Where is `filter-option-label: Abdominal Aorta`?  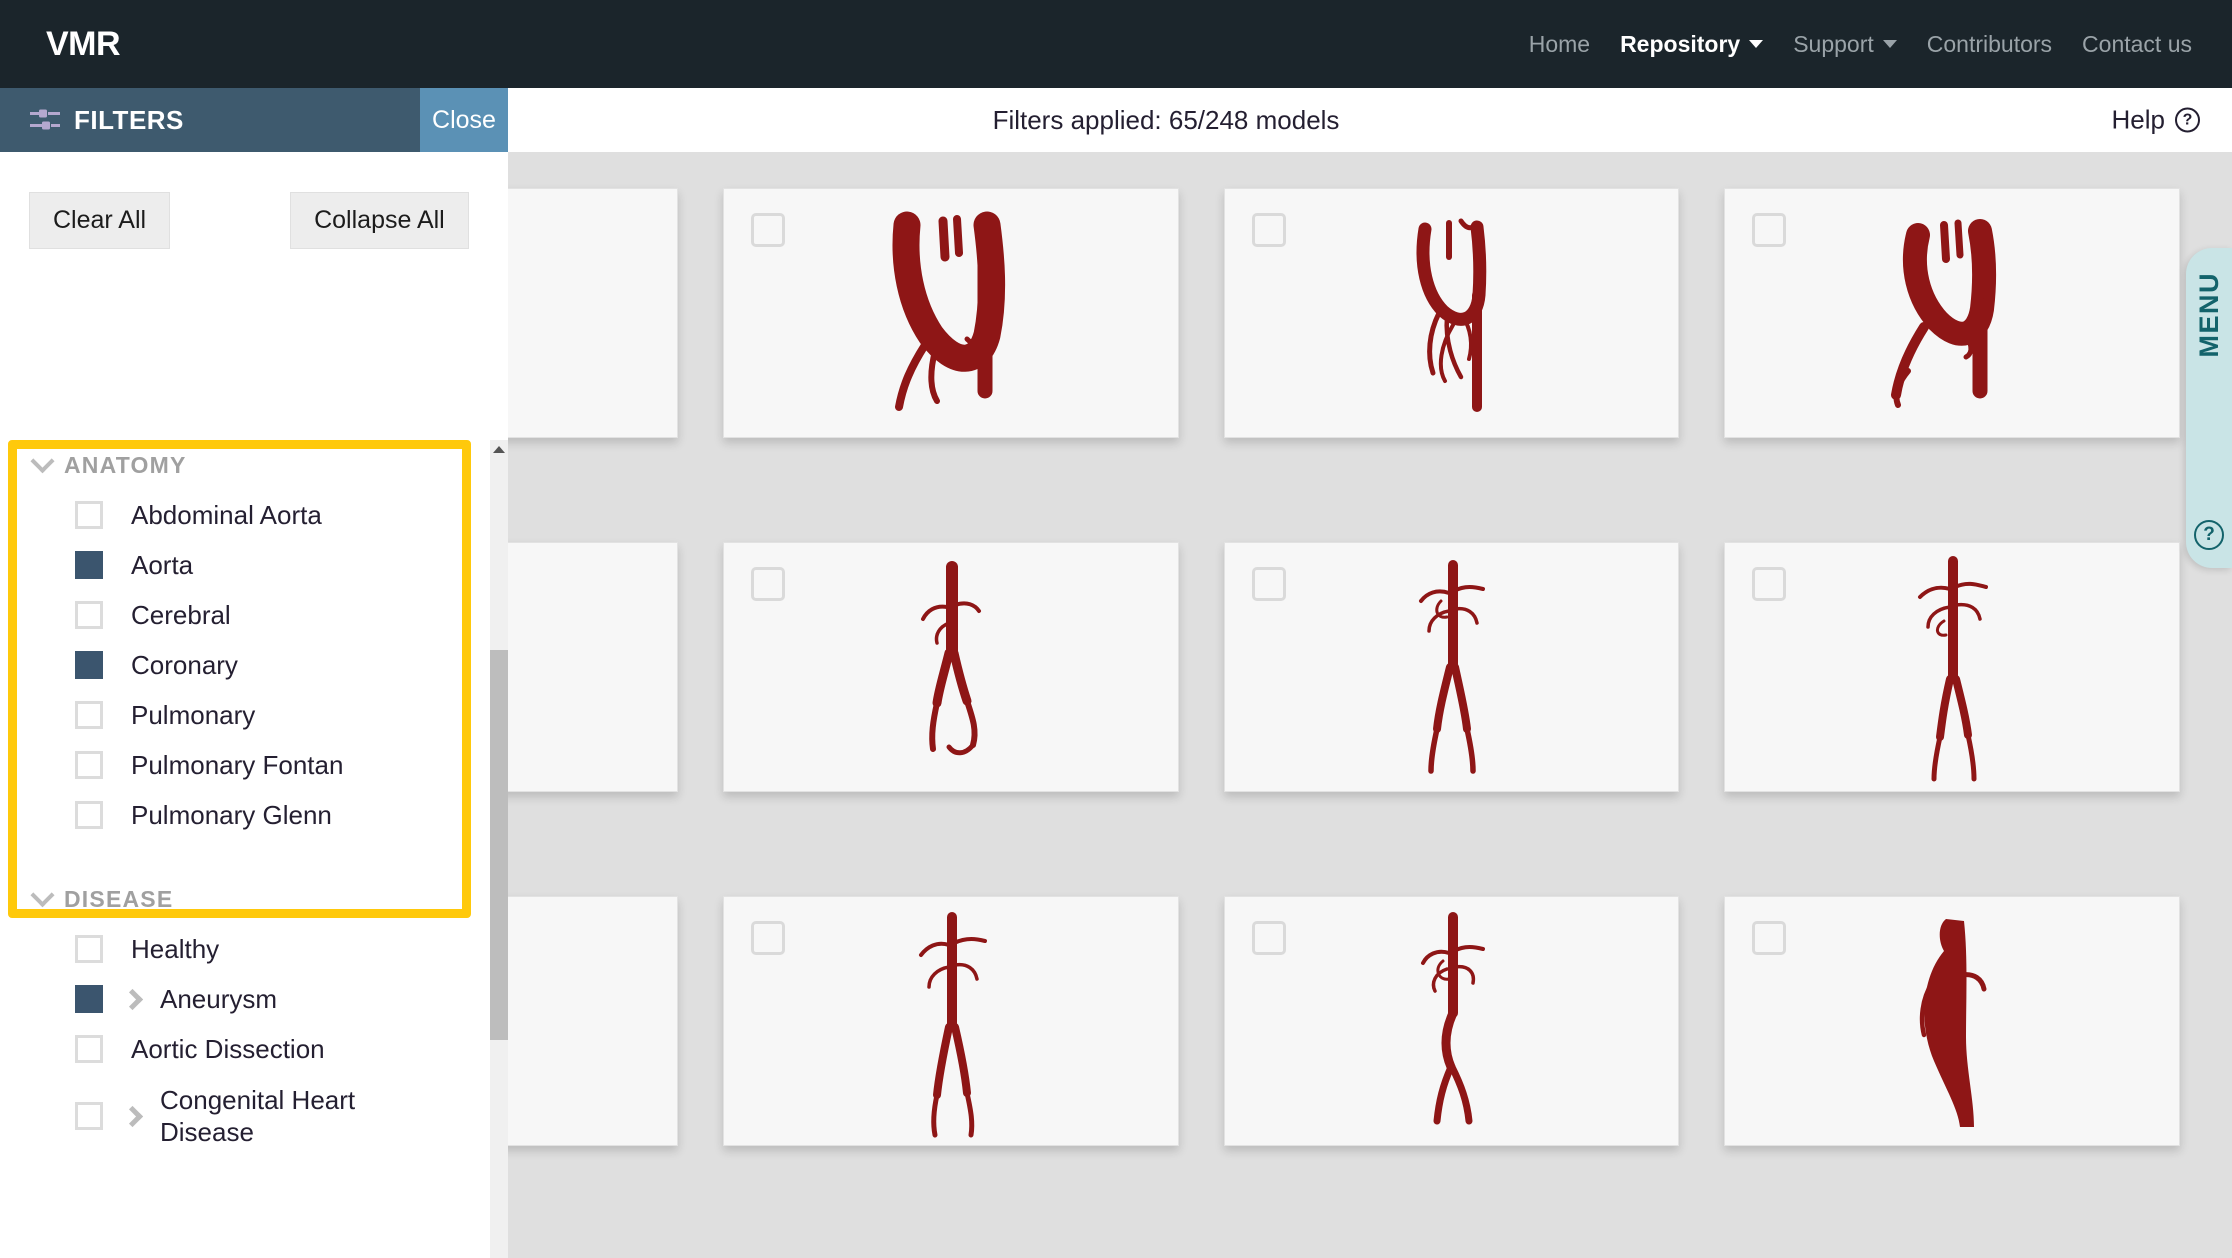 filter-option-label: Abdominal Aorta is located at coordinates (226, 514).